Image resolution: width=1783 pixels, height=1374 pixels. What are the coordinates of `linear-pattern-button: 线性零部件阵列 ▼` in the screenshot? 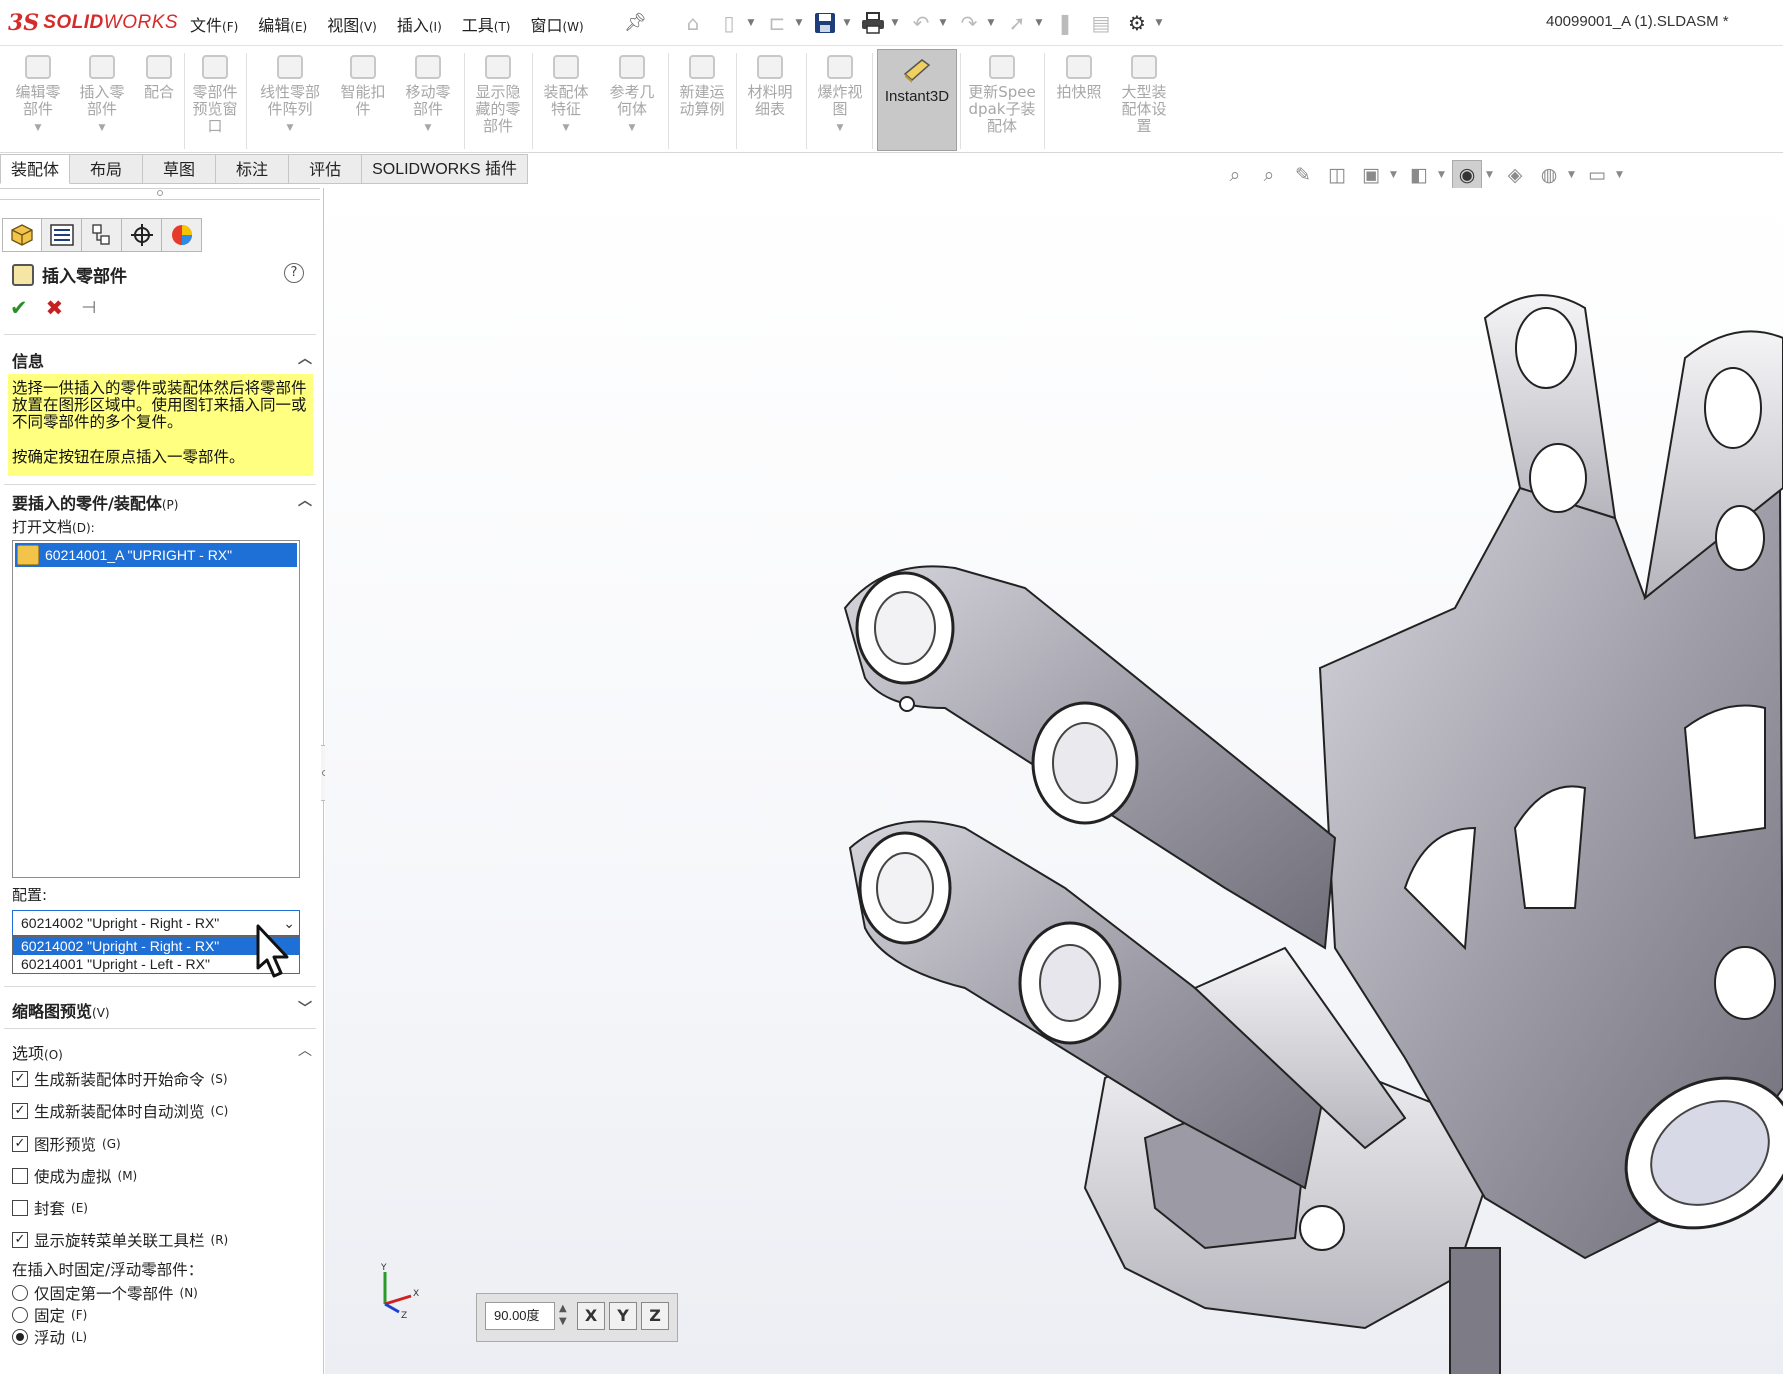 It's located at (290, 101).